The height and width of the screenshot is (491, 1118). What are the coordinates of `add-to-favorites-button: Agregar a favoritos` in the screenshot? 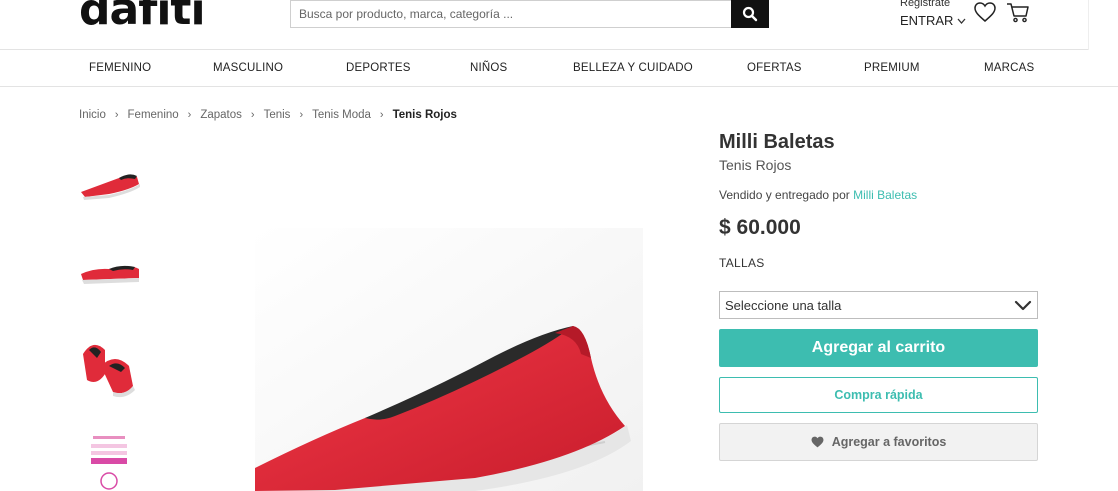 It's located at (878, 442).